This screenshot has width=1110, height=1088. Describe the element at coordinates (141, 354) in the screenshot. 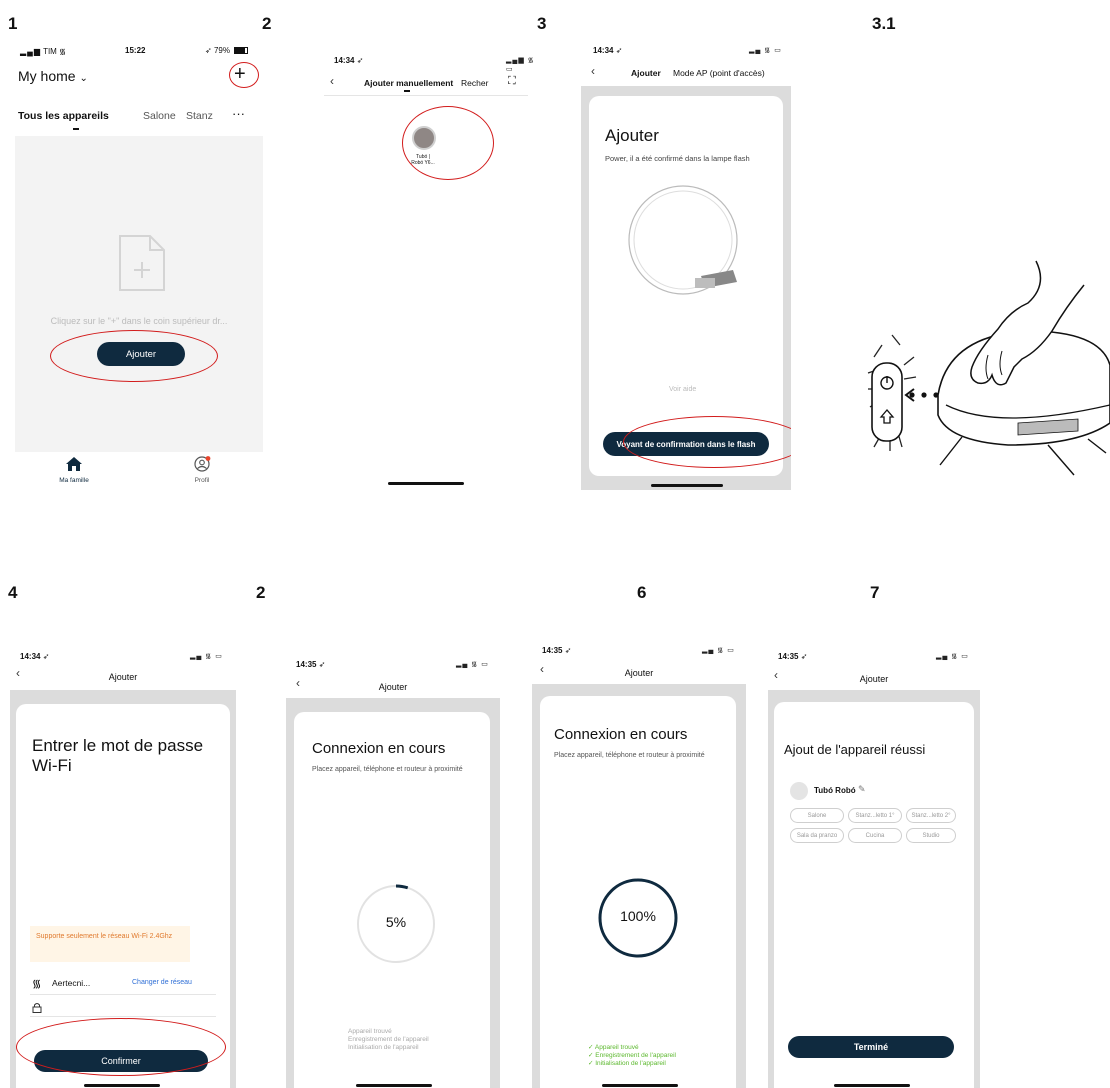

I see `add-device-button: Ajouter` at that location.